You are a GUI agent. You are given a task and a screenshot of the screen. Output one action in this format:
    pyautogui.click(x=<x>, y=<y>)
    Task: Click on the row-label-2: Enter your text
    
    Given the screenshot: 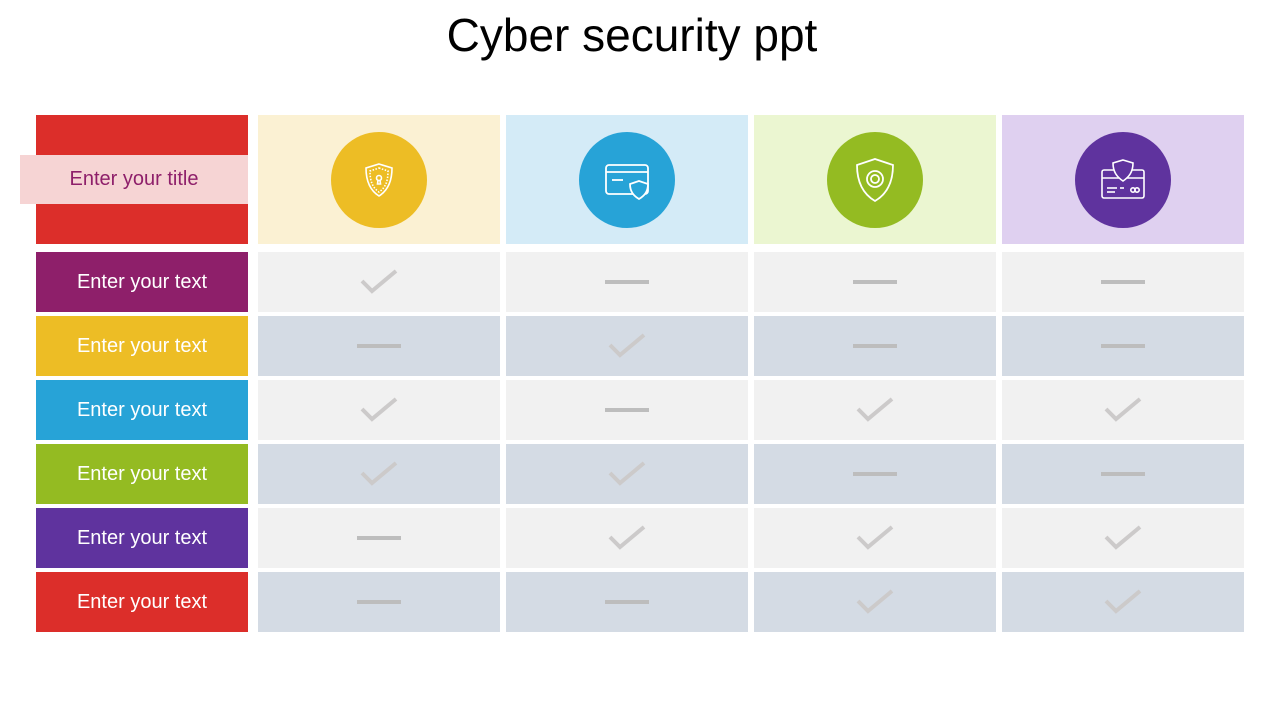 What is the action you would take?
    pyautogui.click(x=142, y=346)
    